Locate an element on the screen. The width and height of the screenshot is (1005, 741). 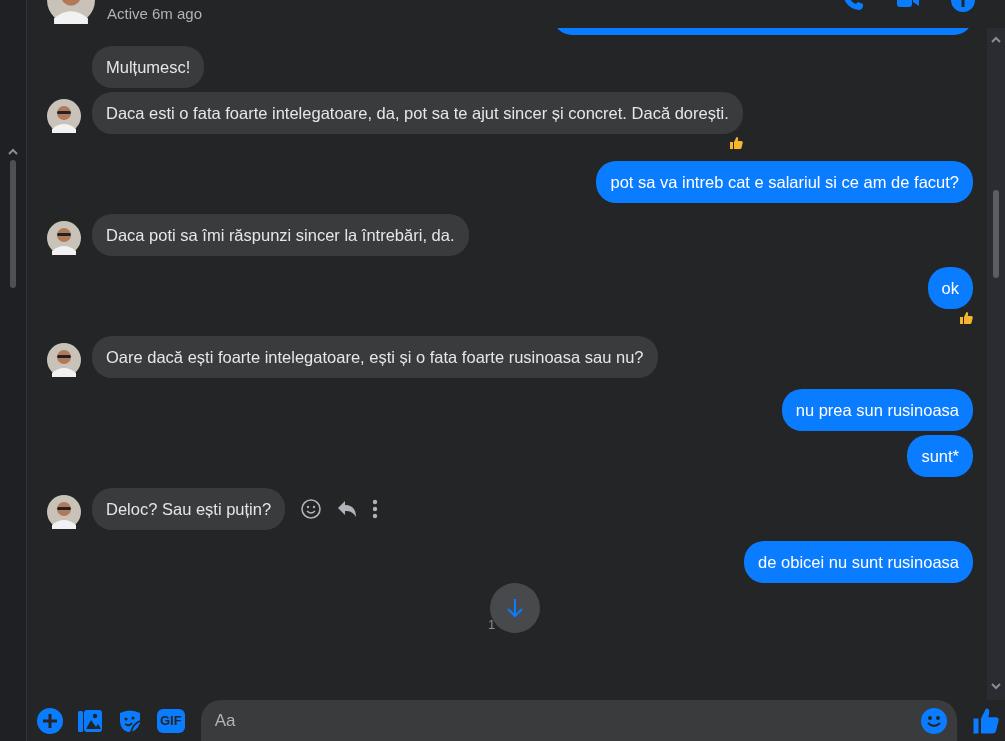
message-bubble: de obicei nu sunt rusinoasa is located at coordinates (858, 562).